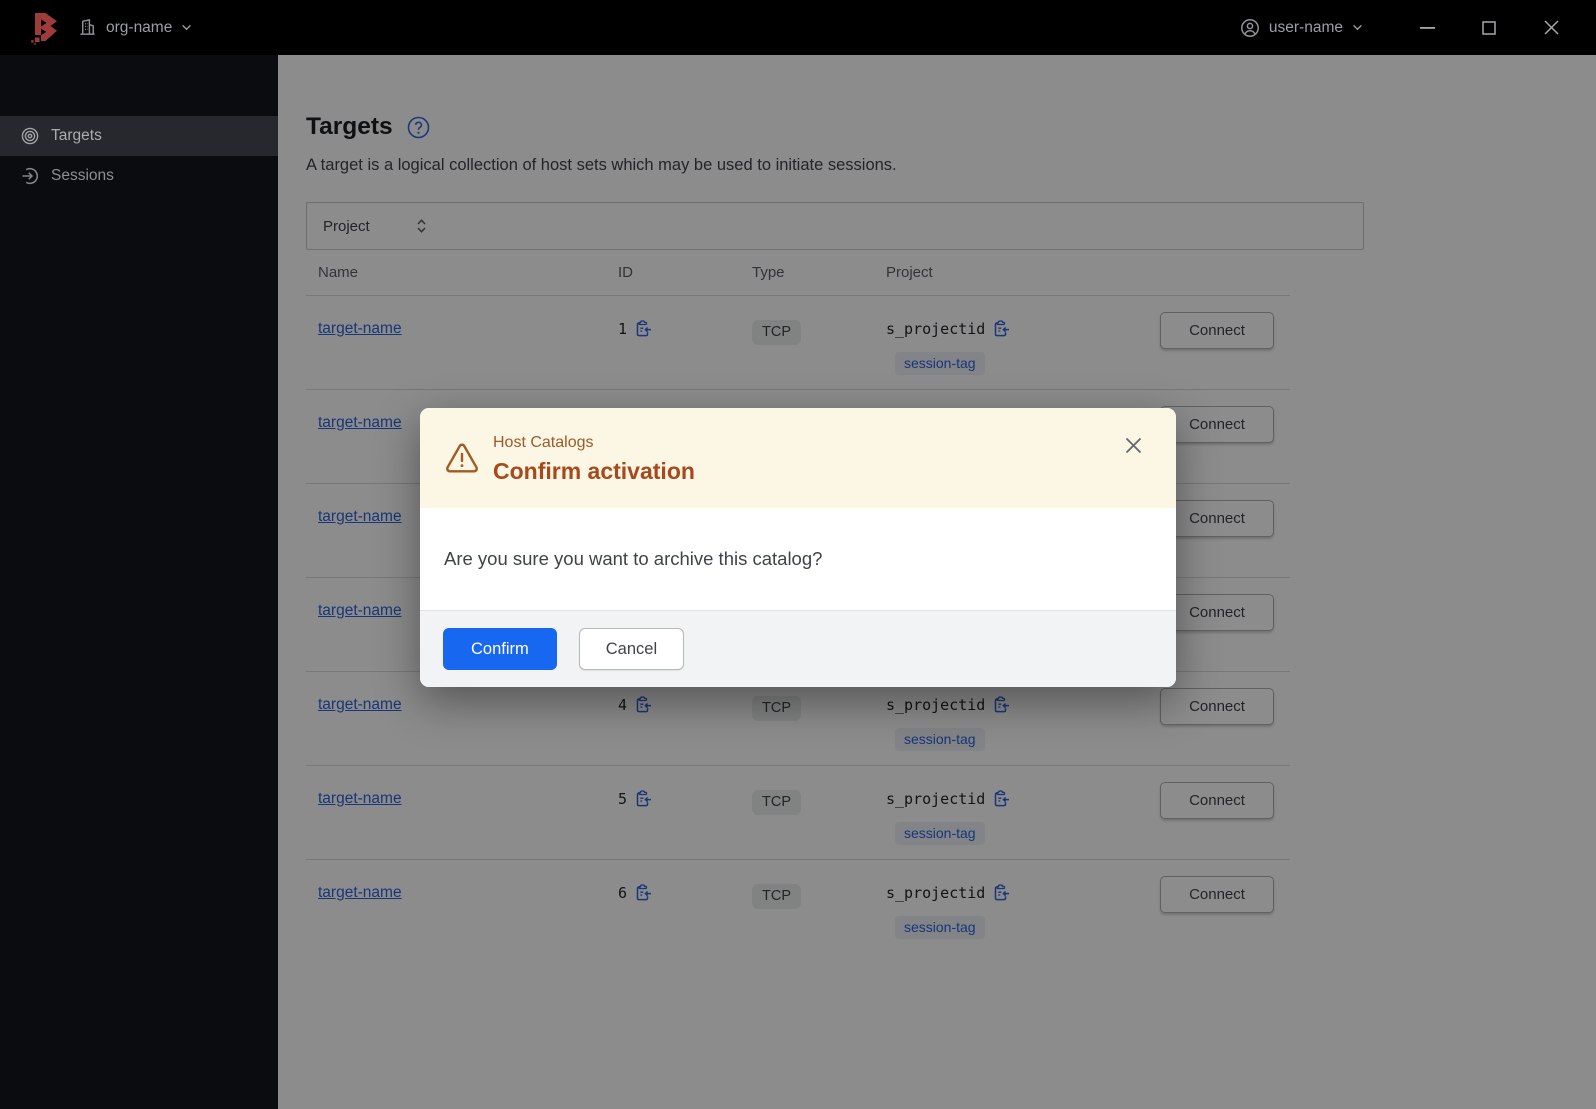 The image size is (1596, 1109). I want to click on confirm-button: Confirm, so click(500, 649).